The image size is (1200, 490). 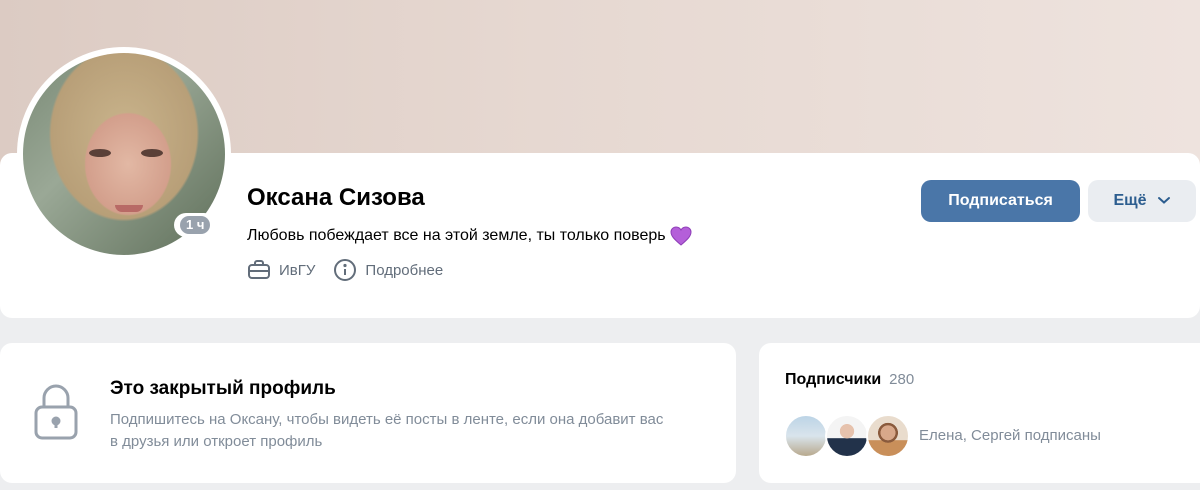 What do you see at coordinates (345, 270) in the screenshot?
I see `info-icon` at bounding box center [345, 270].